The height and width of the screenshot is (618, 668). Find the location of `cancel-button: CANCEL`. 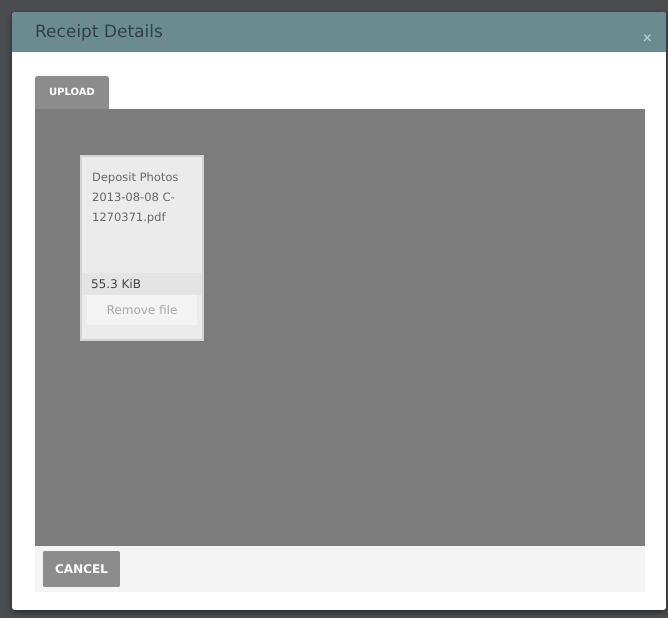

cancel-button: CANCEL is located at coordinates (81, 569).